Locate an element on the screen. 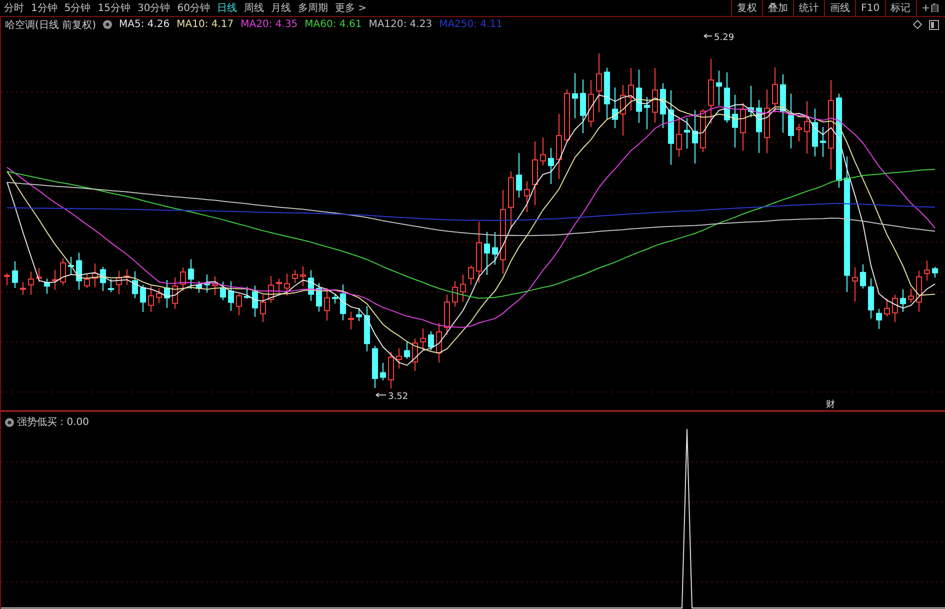 Image resolution: width=945 pixels, height=609 pixels. period-tab: 60分钟 is located at coordinates (193, 8).